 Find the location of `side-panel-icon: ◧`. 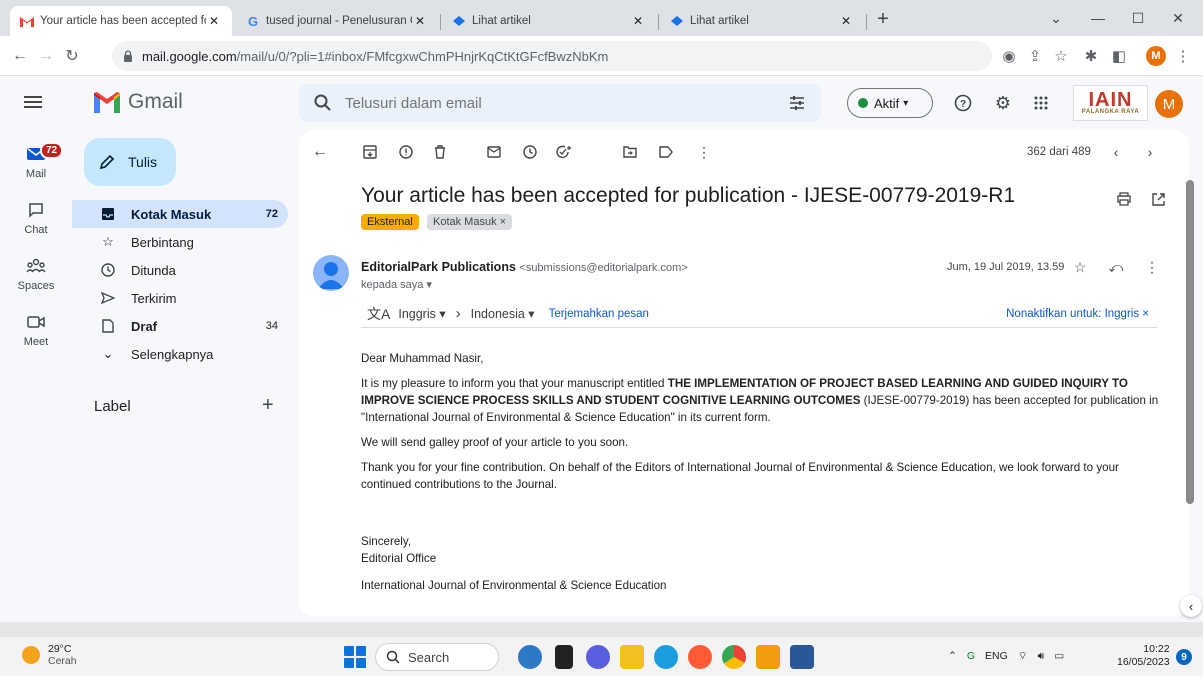

side-panel-icon: ◧ is located at coordinates (1119, 56).